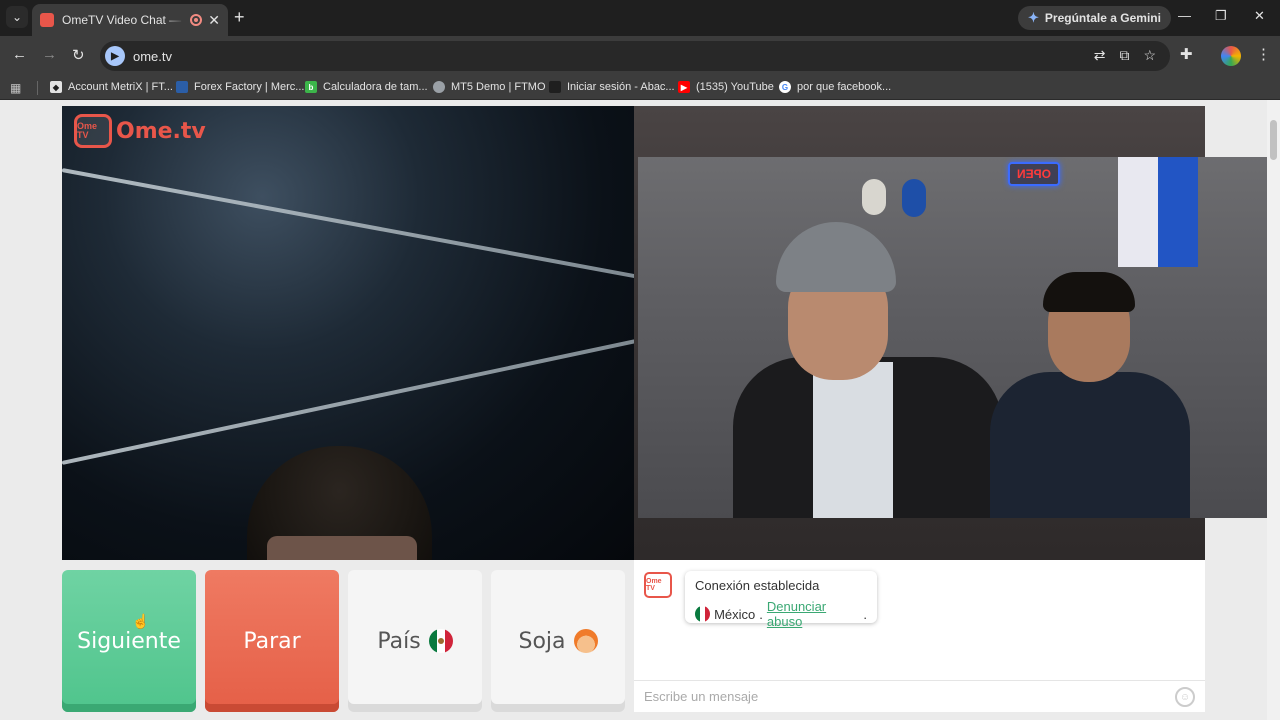 The image size is (1280, 720). I want to click on gemini-button: ✦ Pregúntale a Gemini, so click(1094, 18).